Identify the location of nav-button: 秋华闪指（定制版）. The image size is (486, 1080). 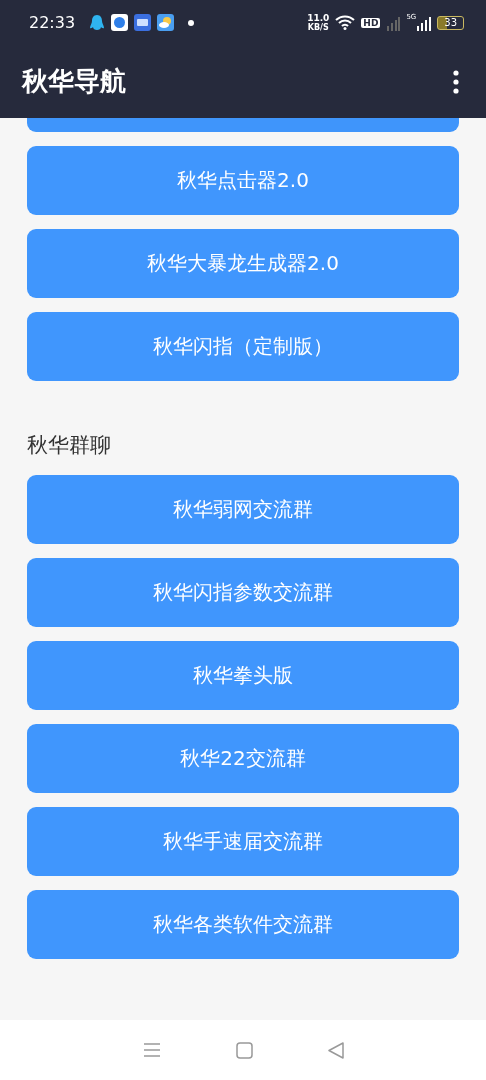
(243, 346).